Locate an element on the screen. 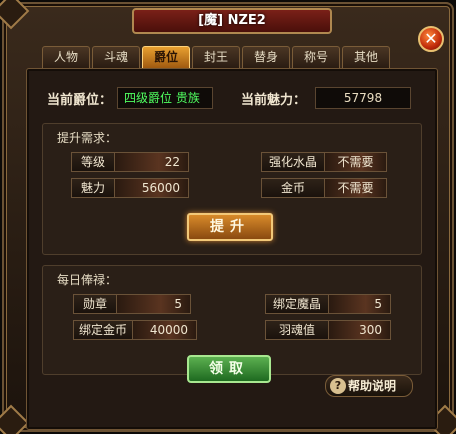 This screenshot has height=434, width=456. field-label: 羽魂值 is located at coordinates (297, 330).